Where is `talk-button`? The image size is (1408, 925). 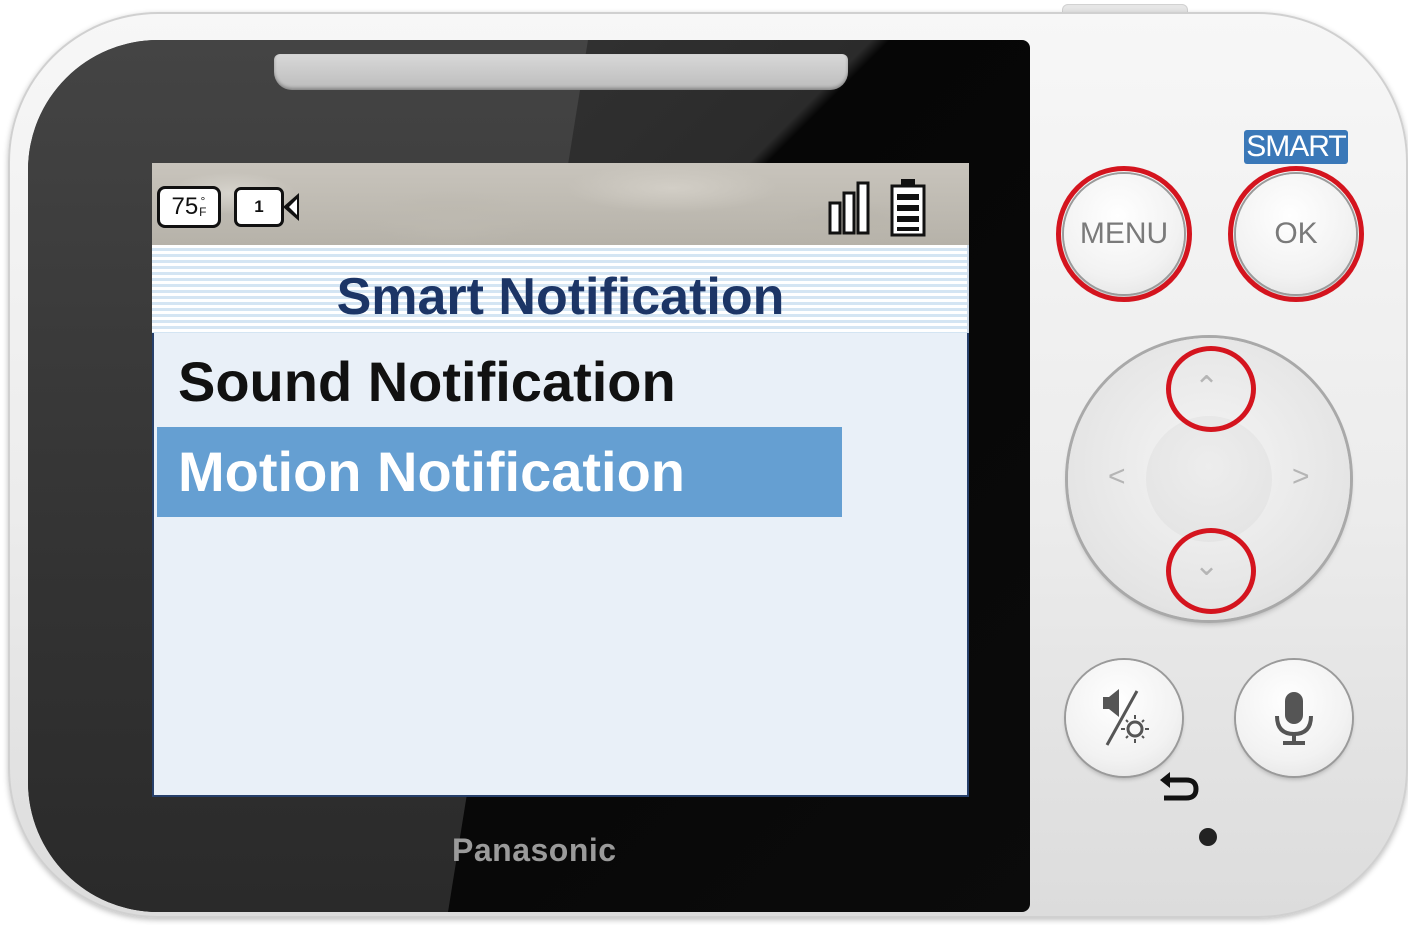
talk-button is located at coordinates (1294, 718).